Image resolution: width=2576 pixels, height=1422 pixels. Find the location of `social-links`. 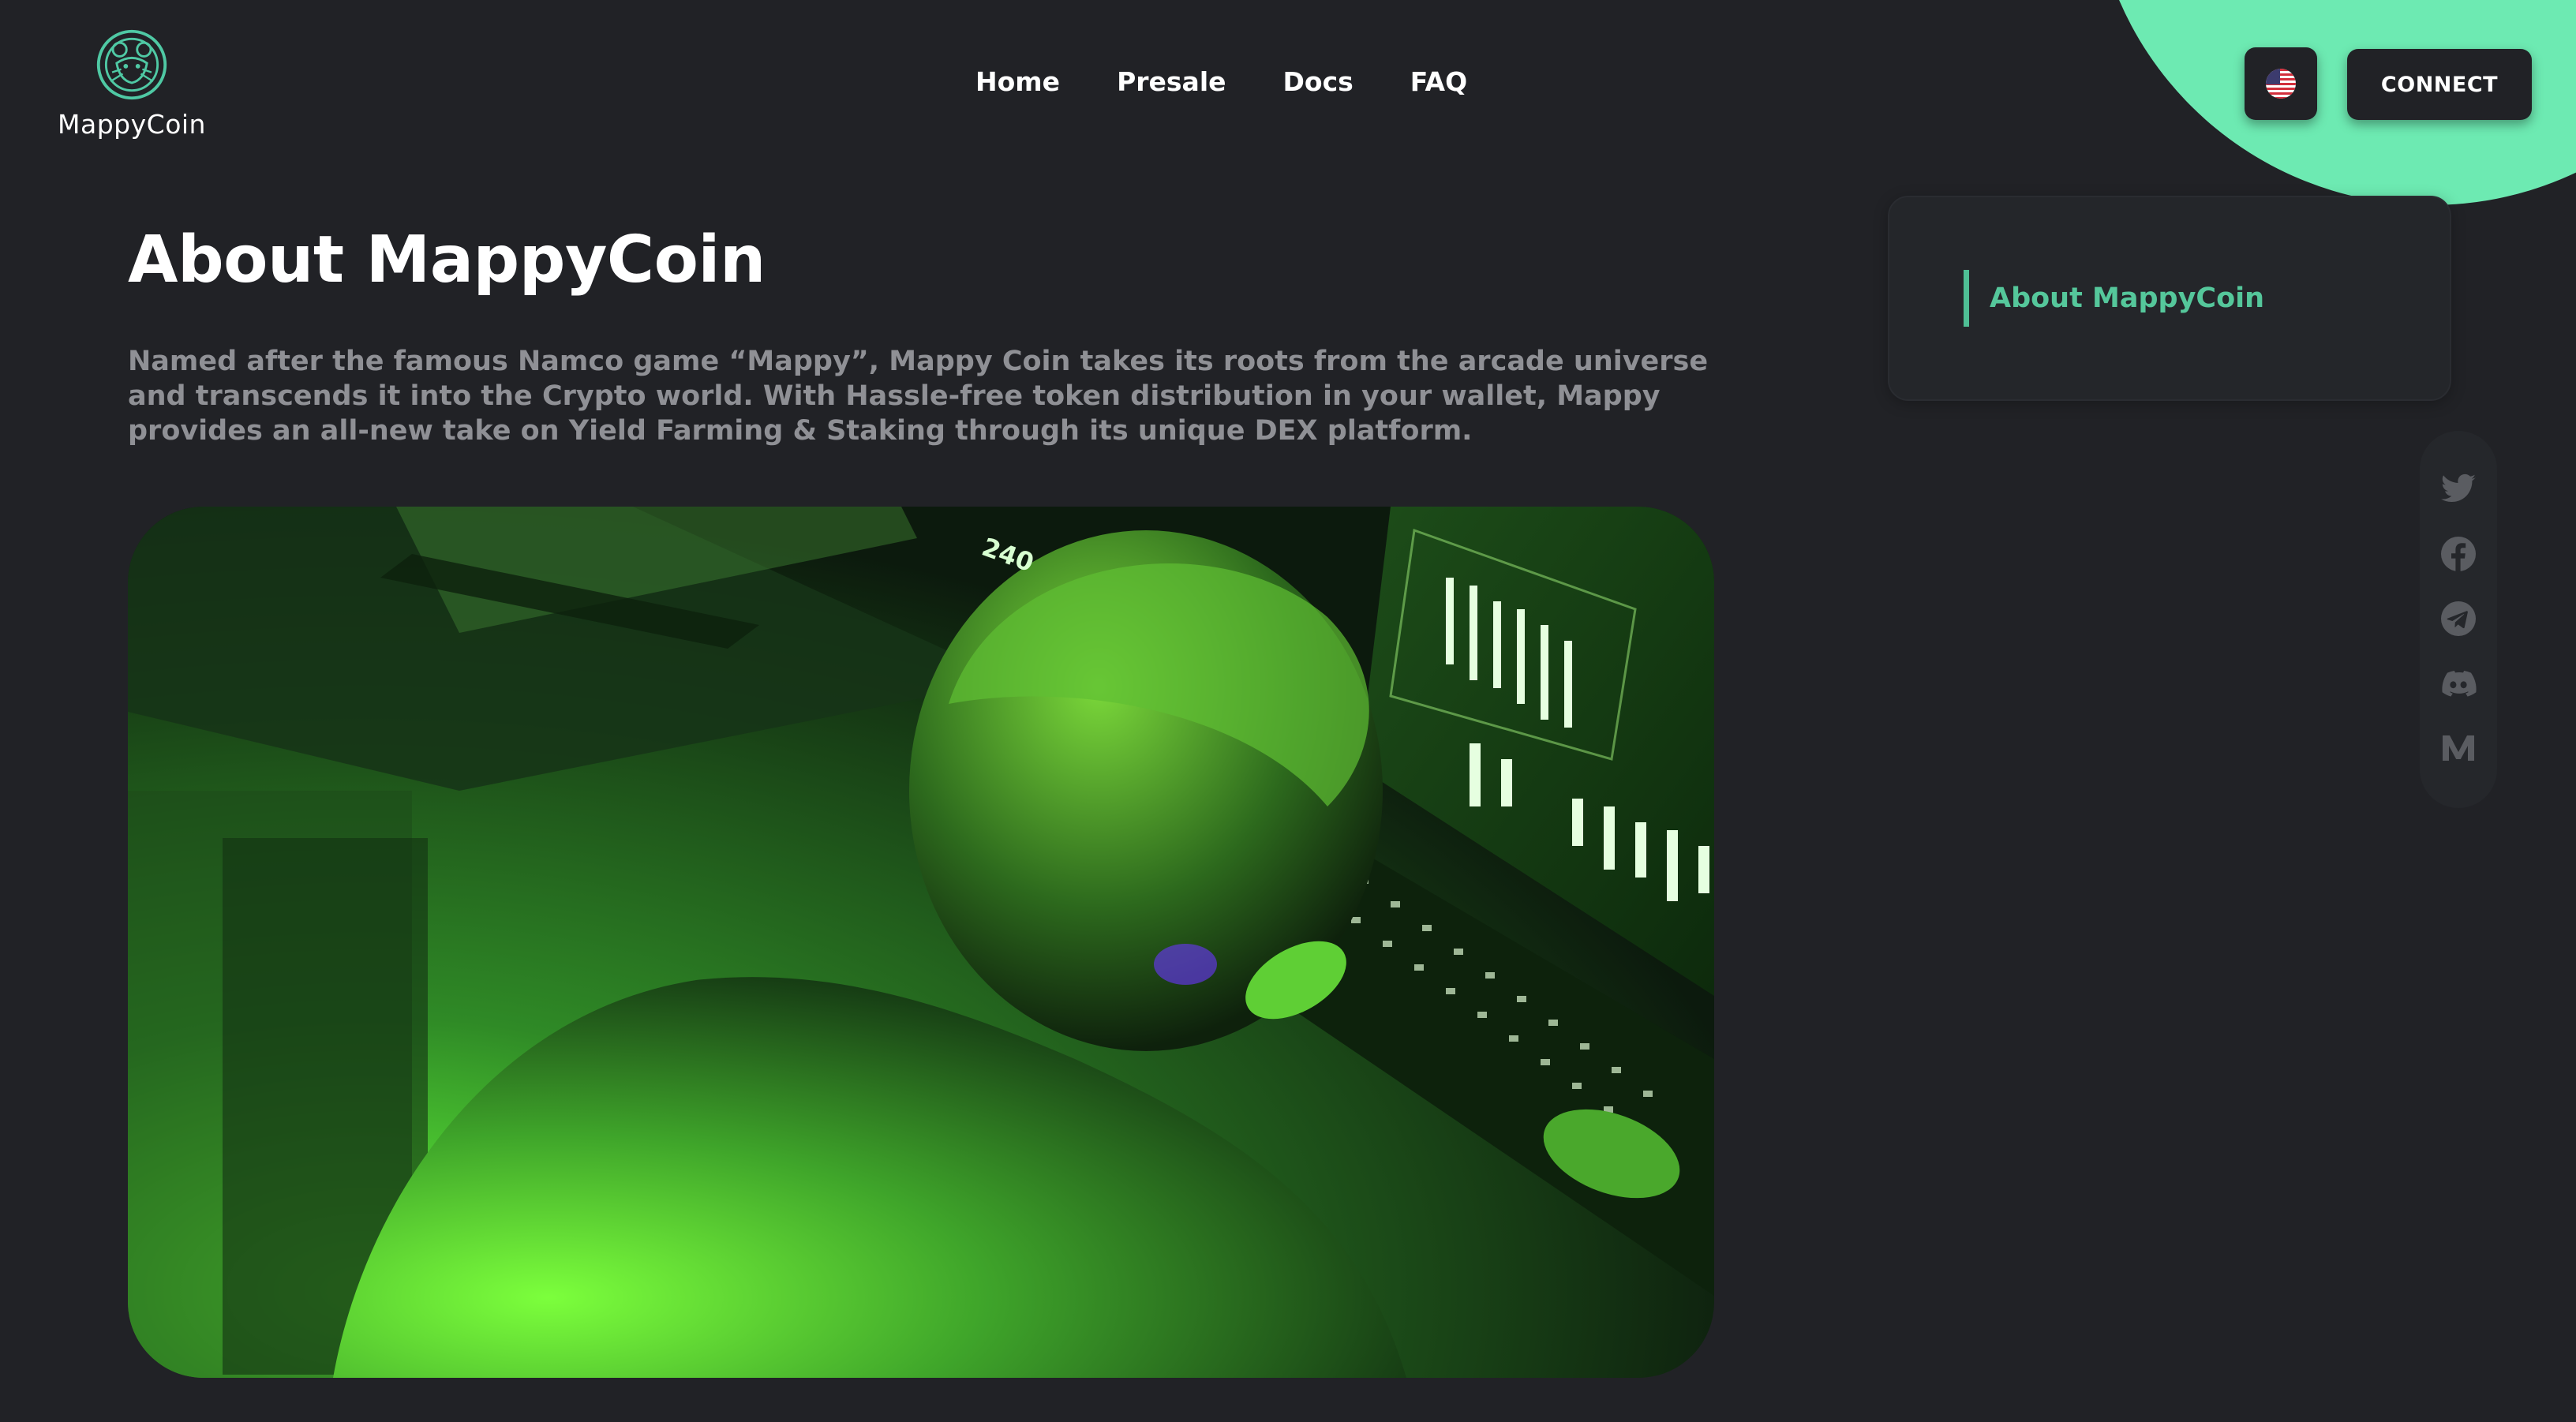

social-links is located at coordinates (2458, 619).